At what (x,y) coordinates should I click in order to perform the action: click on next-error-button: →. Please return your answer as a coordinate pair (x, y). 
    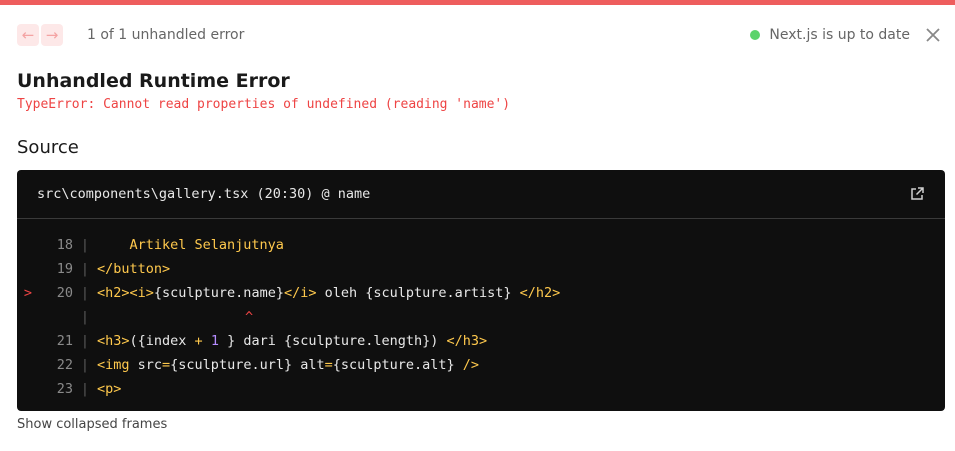
    Looking at the image, I should click on (52, 35).